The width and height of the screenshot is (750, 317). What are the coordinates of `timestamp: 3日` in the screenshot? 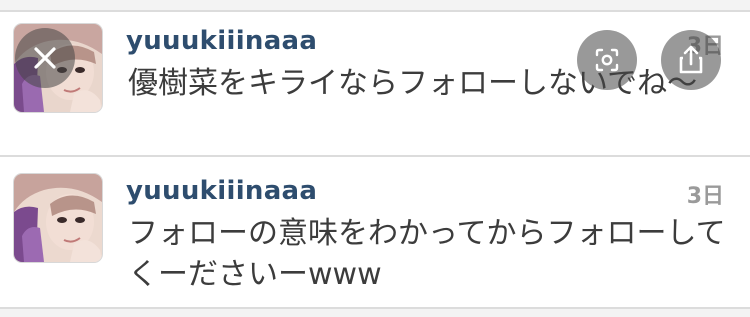 It's located at (705, 196).